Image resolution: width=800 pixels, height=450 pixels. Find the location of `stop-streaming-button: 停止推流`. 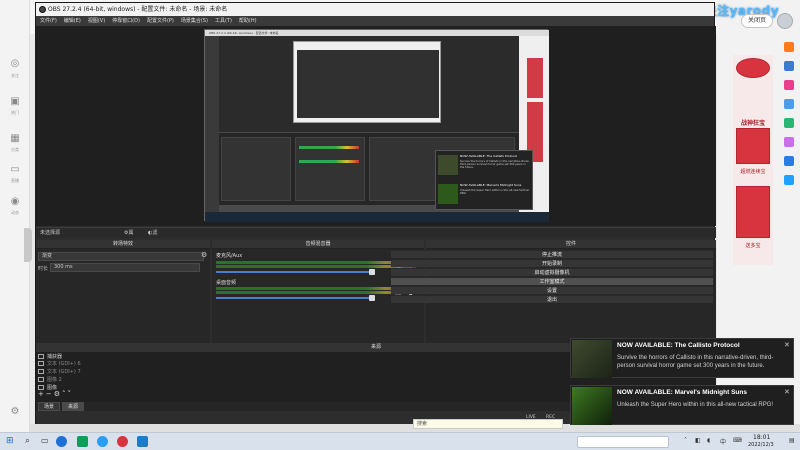

stop-streaming-button: 停止推流 is located at coordinates (552, 254).